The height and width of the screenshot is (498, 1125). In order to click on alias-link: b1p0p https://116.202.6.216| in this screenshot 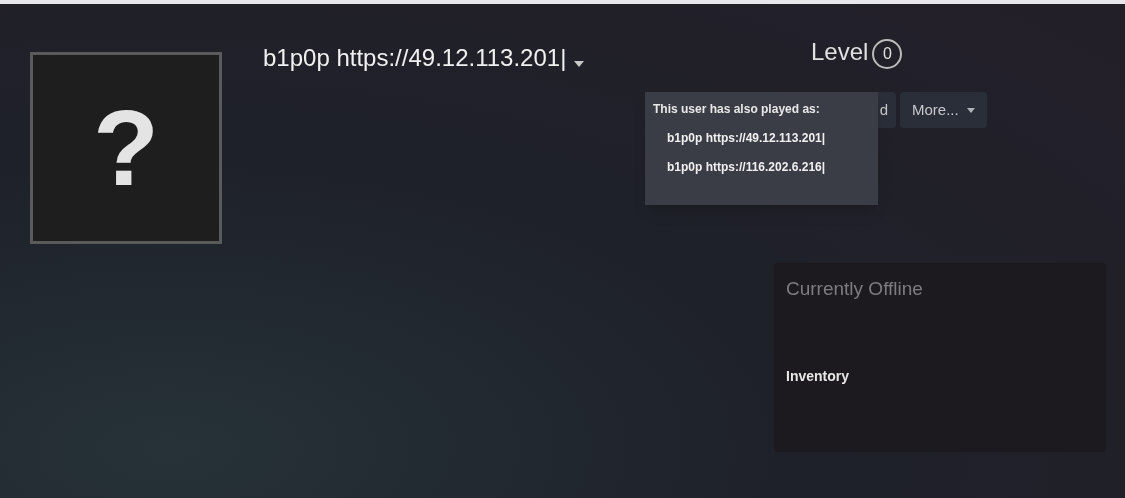, I will do `click(746, 167)`.